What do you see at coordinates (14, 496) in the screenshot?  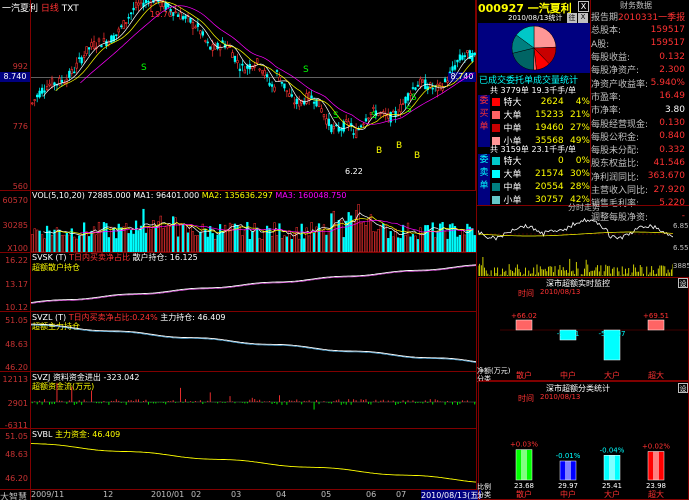 I see `brand-label: 大智慧` at bounding box center [14, 496].